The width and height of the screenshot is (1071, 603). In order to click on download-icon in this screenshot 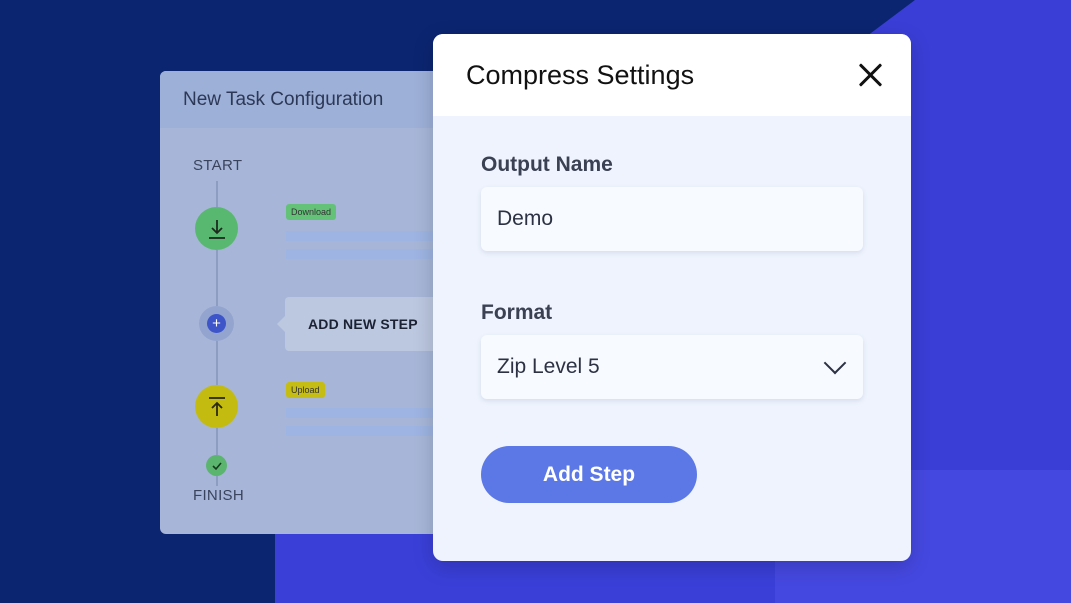, I will do `click(216, 229)`.